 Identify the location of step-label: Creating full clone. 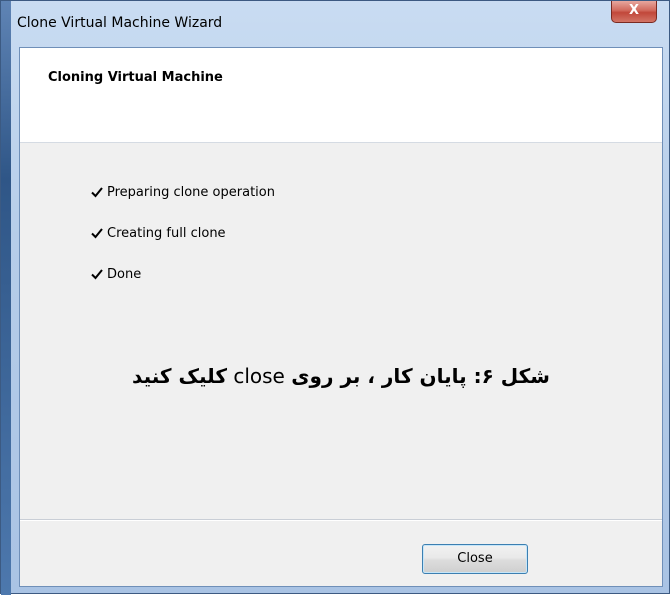
(166, 233).